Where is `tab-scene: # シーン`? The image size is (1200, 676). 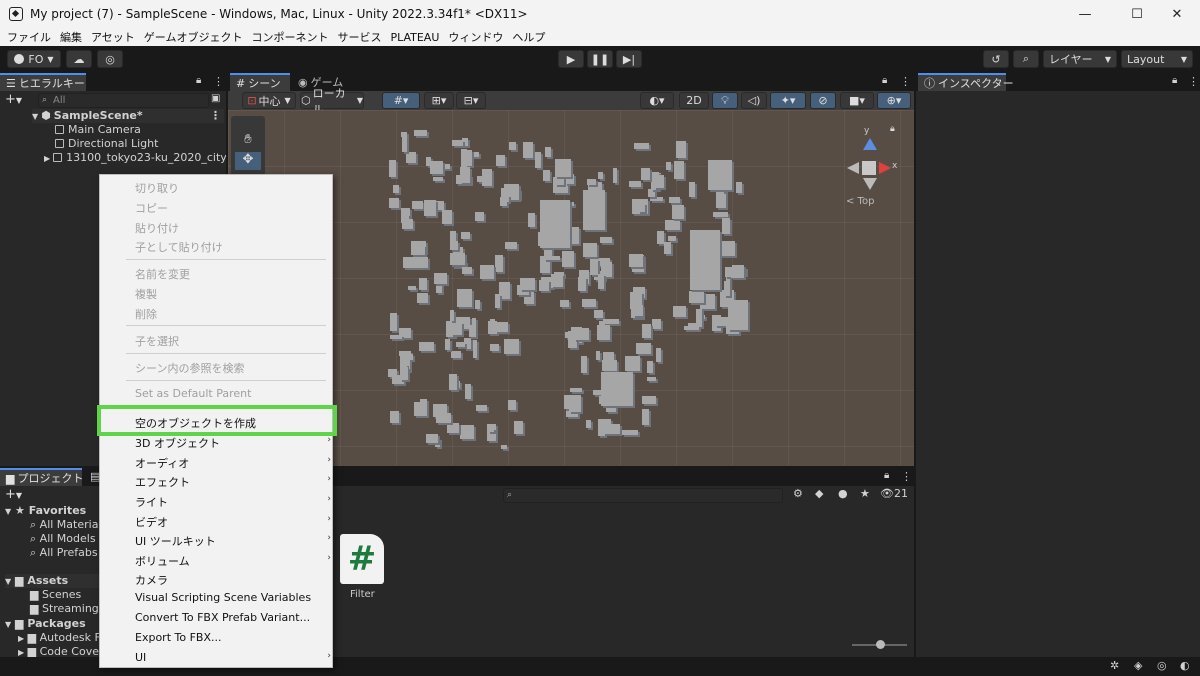 tab-scene: # シーン is located at coordinates (260, 82).